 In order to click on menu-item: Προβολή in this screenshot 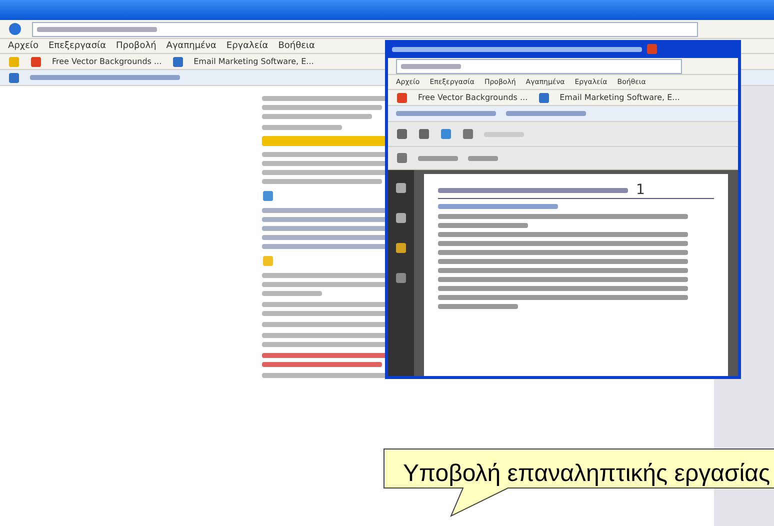, I will do `click(136, 46)`.